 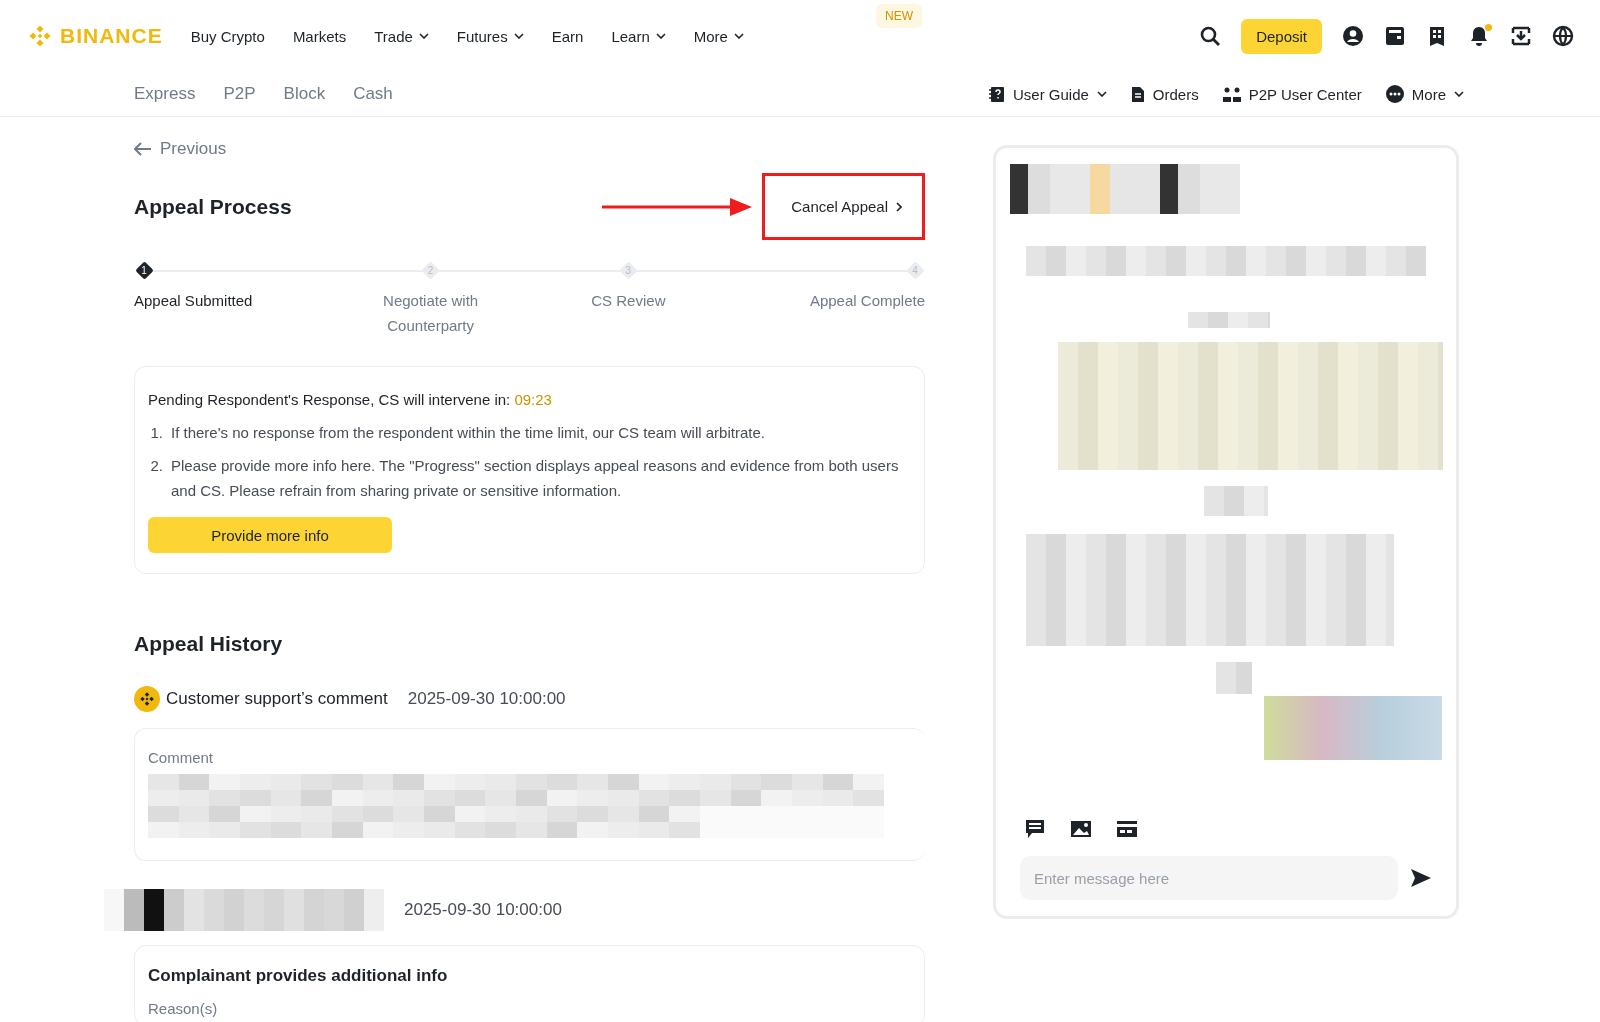 I want to click on subnav-link: More, so click(x=1424, y=94).